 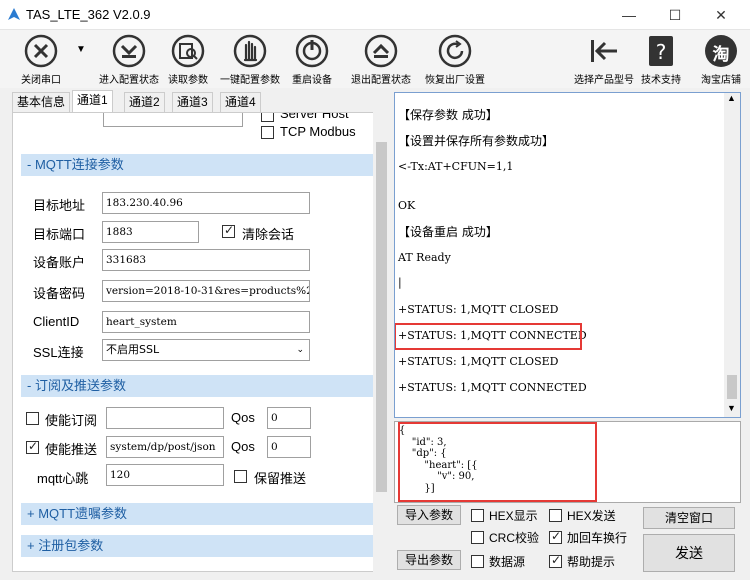 I want to click on maximize-icon: ☐, so click(x=675, y=15).